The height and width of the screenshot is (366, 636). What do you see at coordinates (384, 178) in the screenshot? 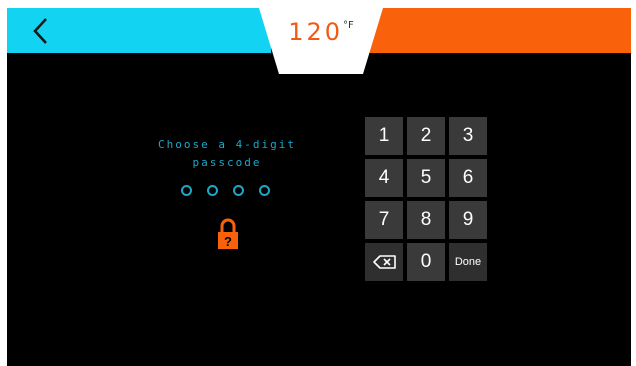
I see `key-4: 4` at bounding box center [384, 178].